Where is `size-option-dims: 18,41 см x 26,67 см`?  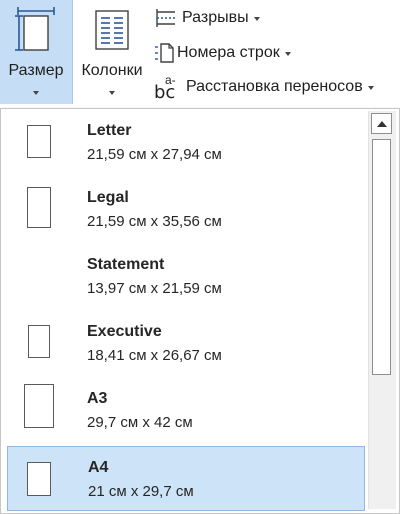 size-option-dims: 18,41 см x 26,67 см is located at coordinates (154, 355).